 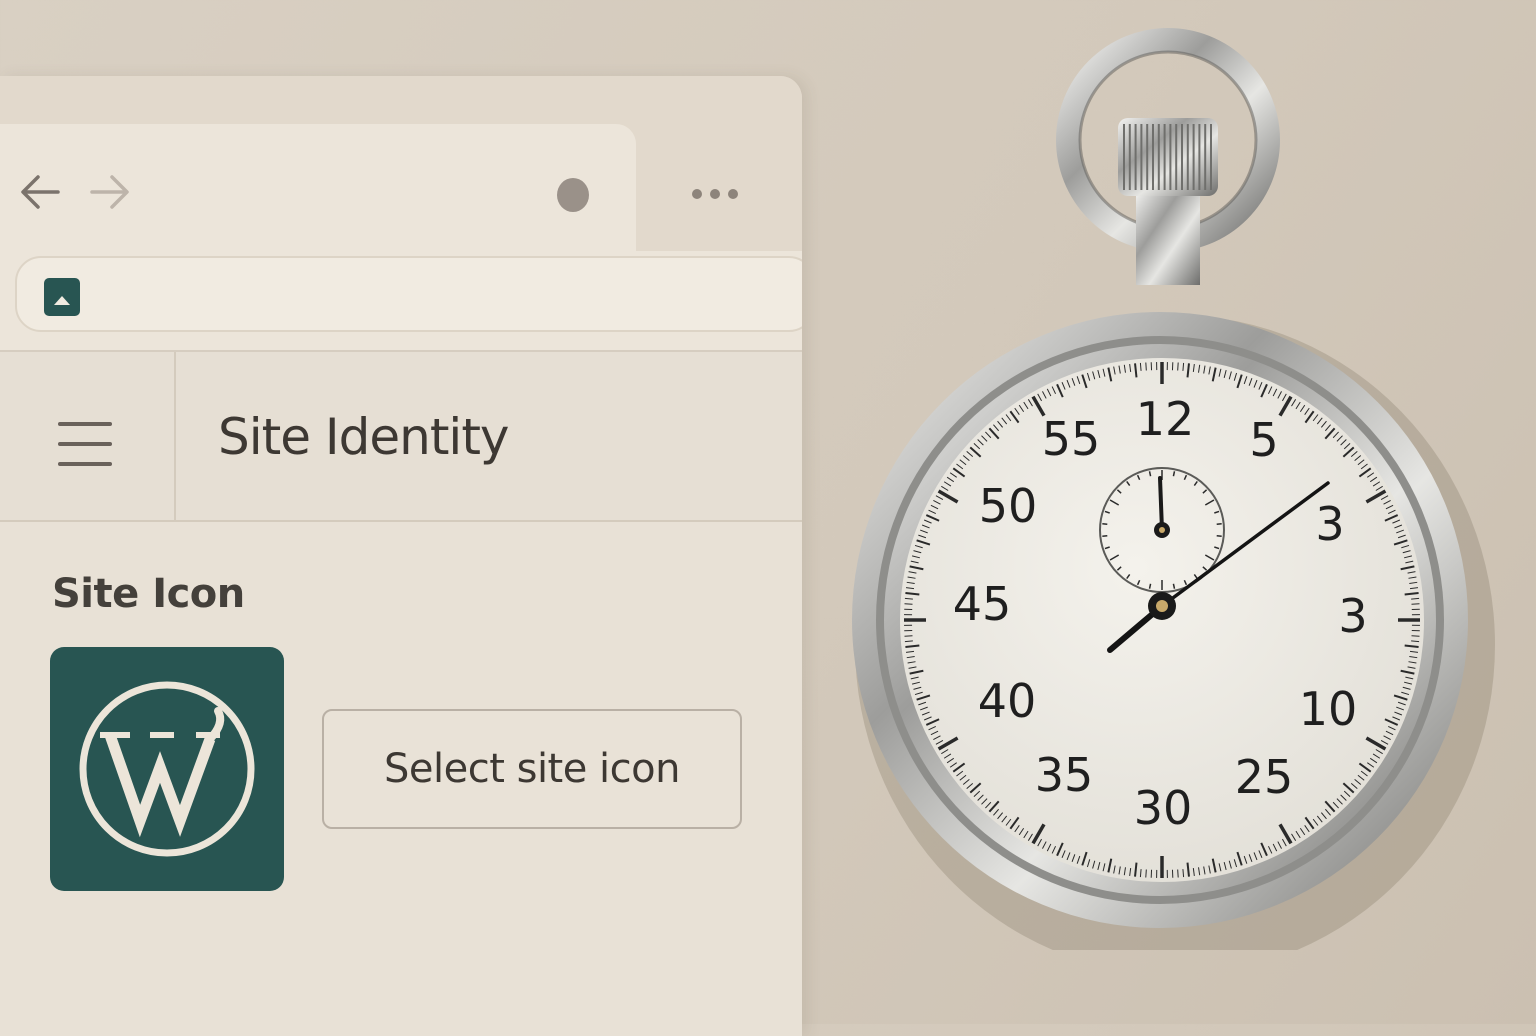 I want to click on more-options-button, so click(x=716, y=194).